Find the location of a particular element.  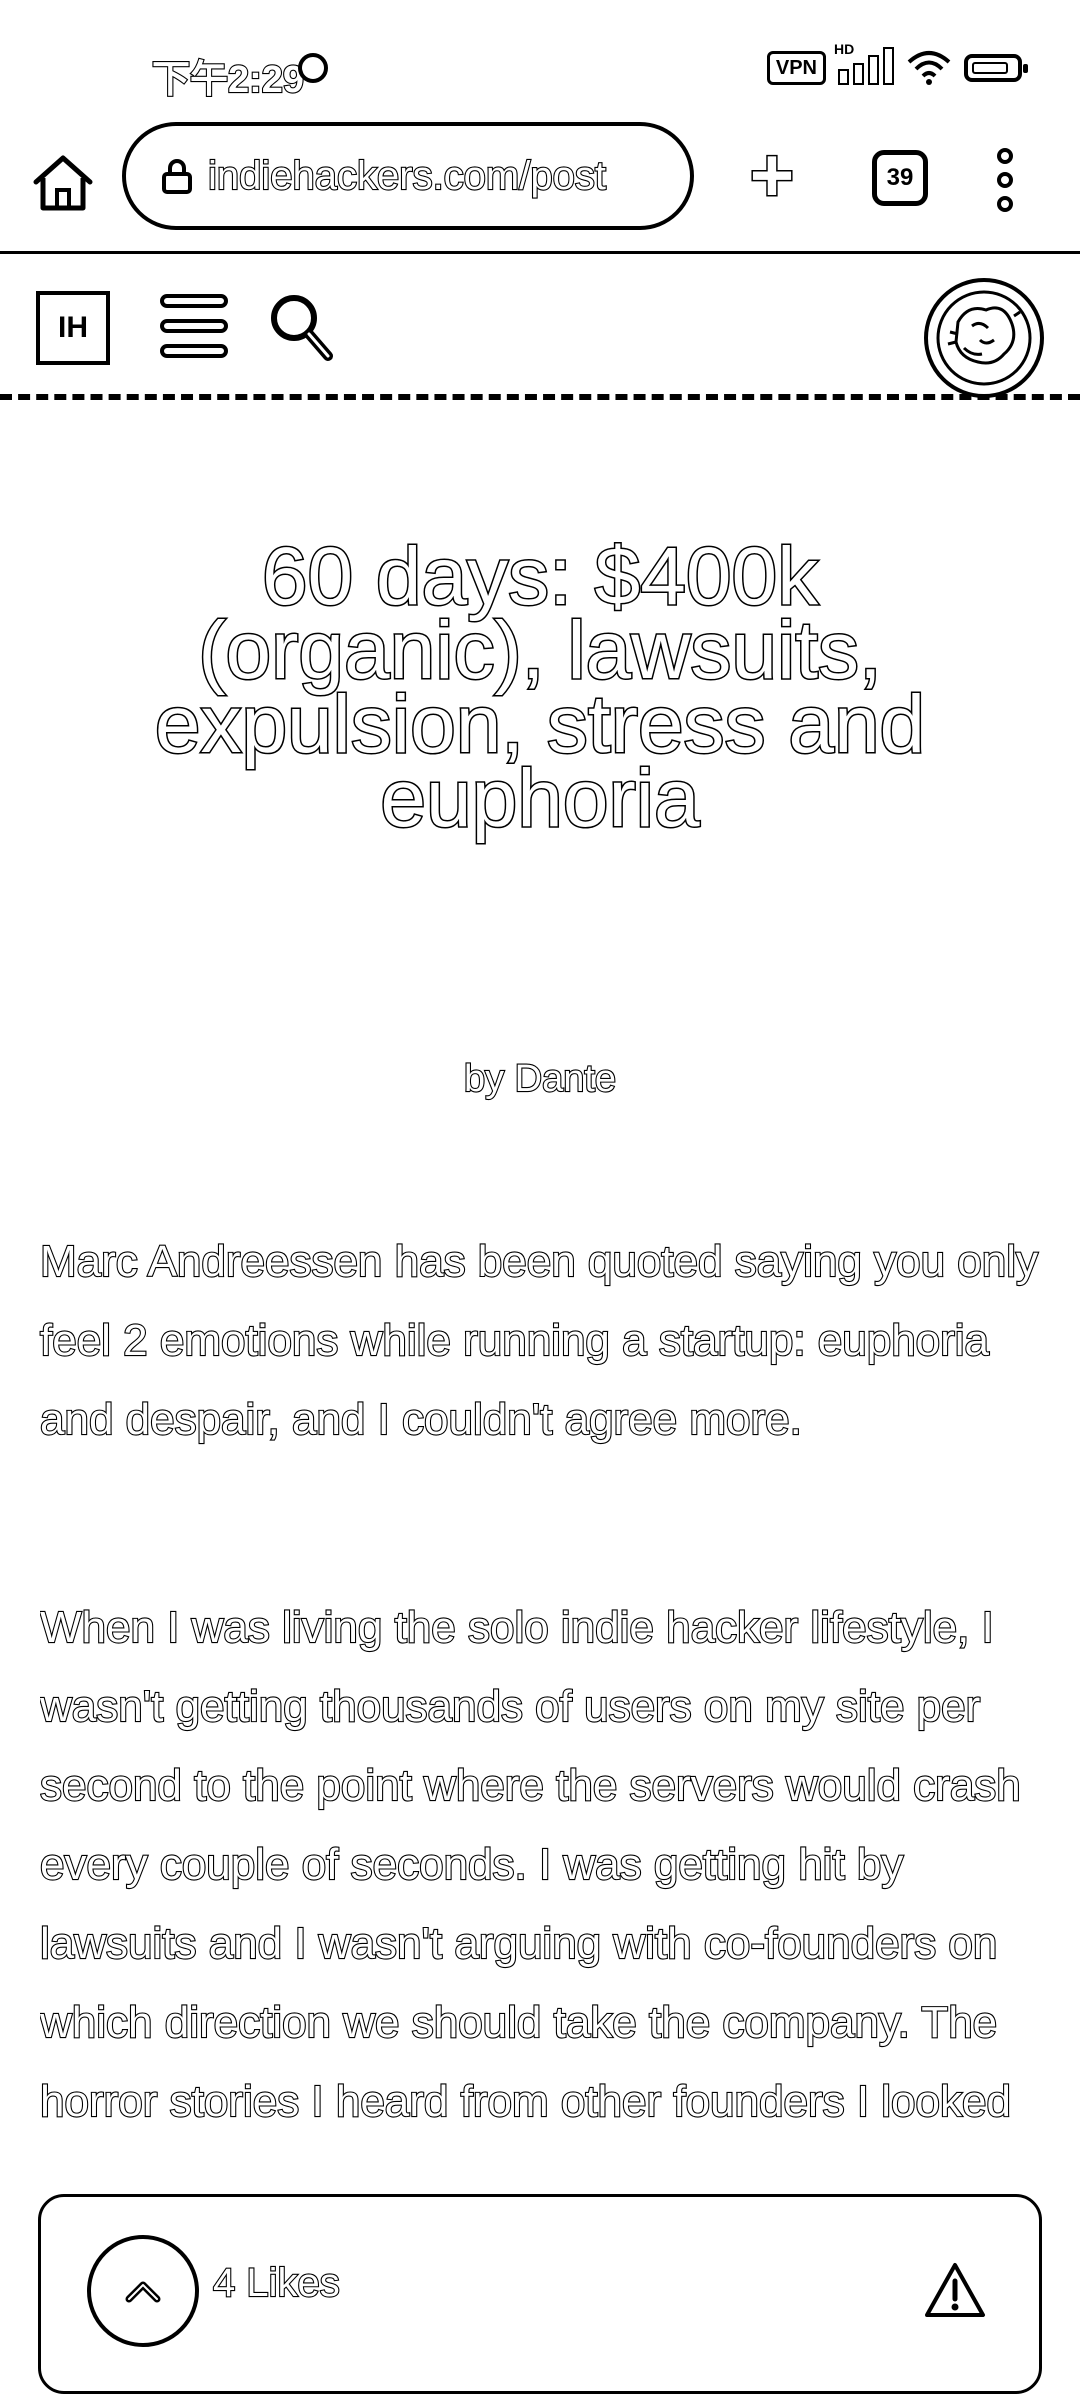

hd-label: HD is located at coordinates (844, 49).